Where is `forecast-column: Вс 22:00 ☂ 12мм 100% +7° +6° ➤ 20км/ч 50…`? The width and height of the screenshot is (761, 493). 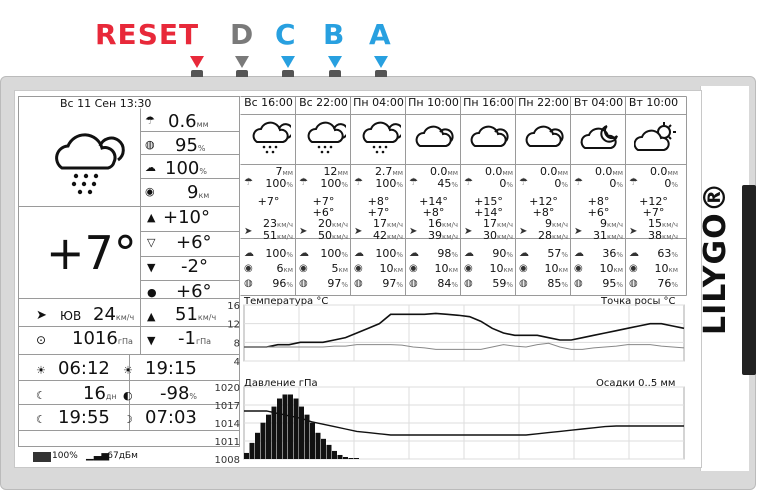
forecast-column: Вс 22:00 ☂ 12мм 100% +7° +6° ➤ 20км/ч 50… is located at coordinates (323, 196).